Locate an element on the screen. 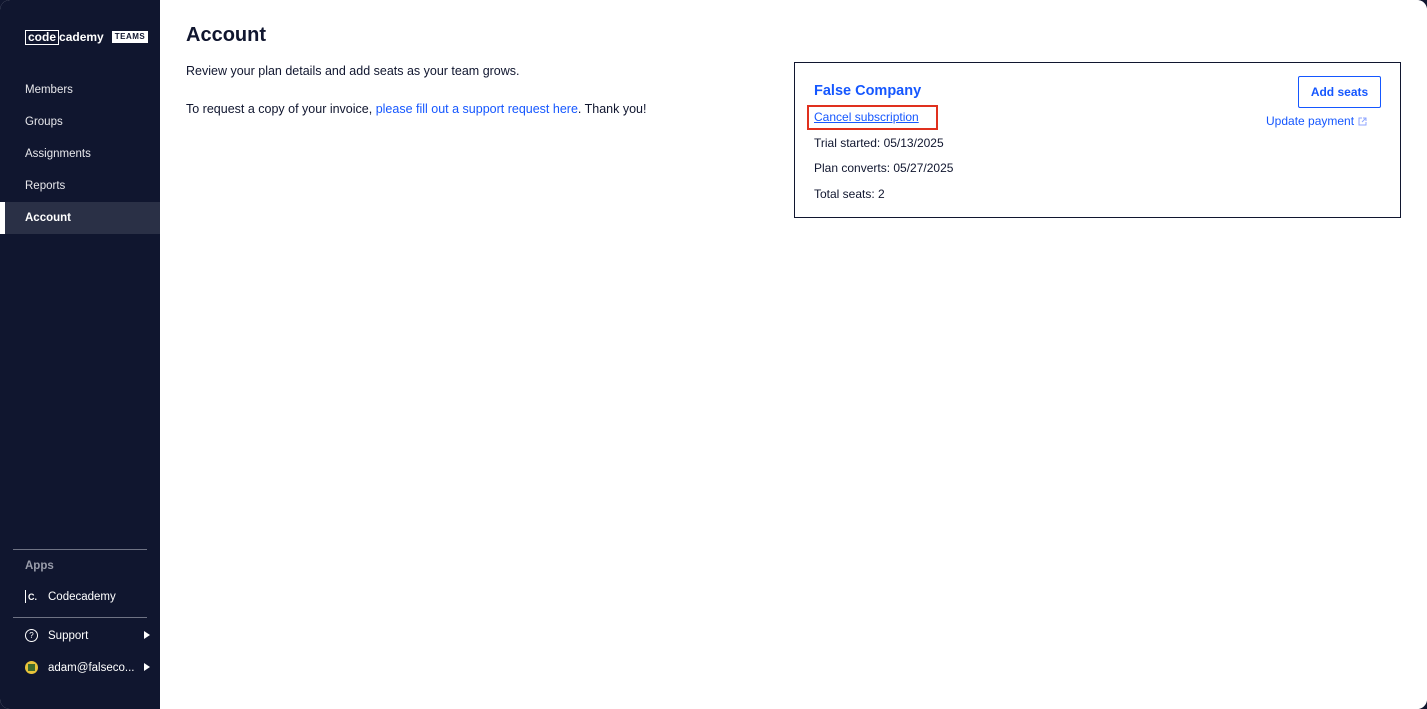  help-circle-icon: ? is located at coordinates (31, 635).